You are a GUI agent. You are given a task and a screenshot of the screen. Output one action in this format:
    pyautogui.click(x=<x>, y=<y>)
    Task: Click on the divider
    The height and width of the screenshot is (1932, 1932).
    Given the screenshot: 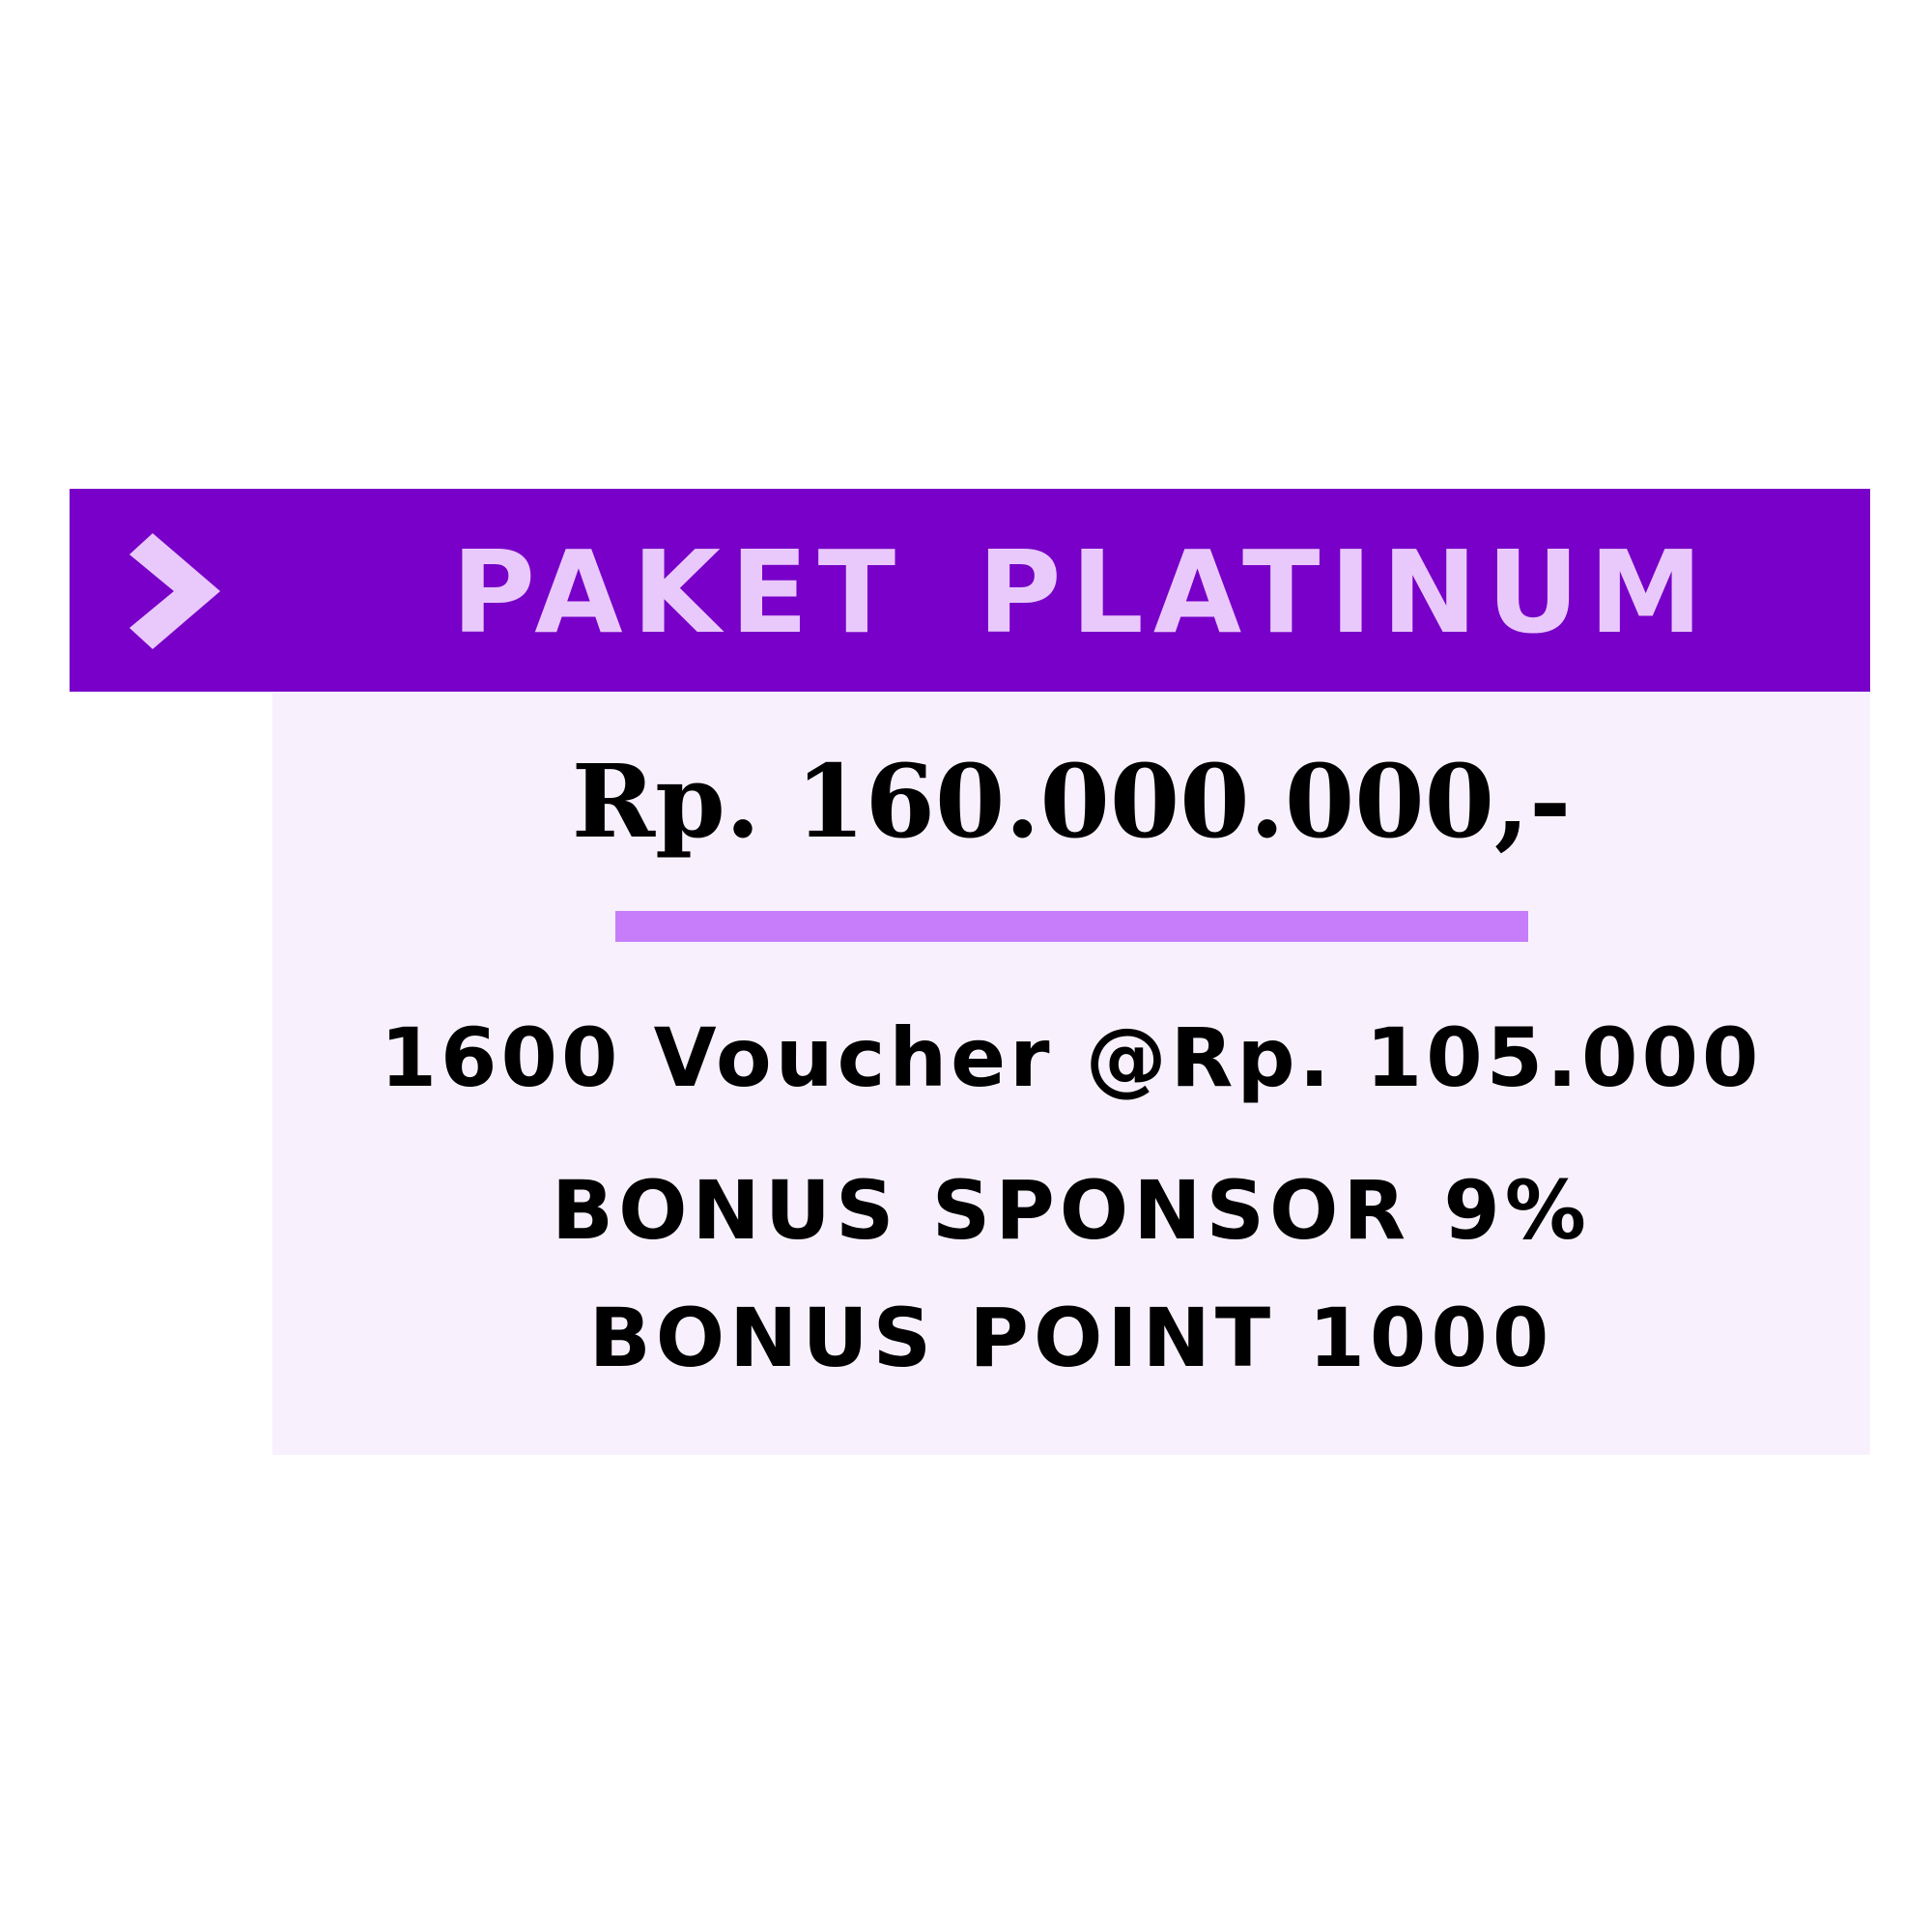 What is the action you would take?
    pyautogui.click(x=1071, y=926)
    